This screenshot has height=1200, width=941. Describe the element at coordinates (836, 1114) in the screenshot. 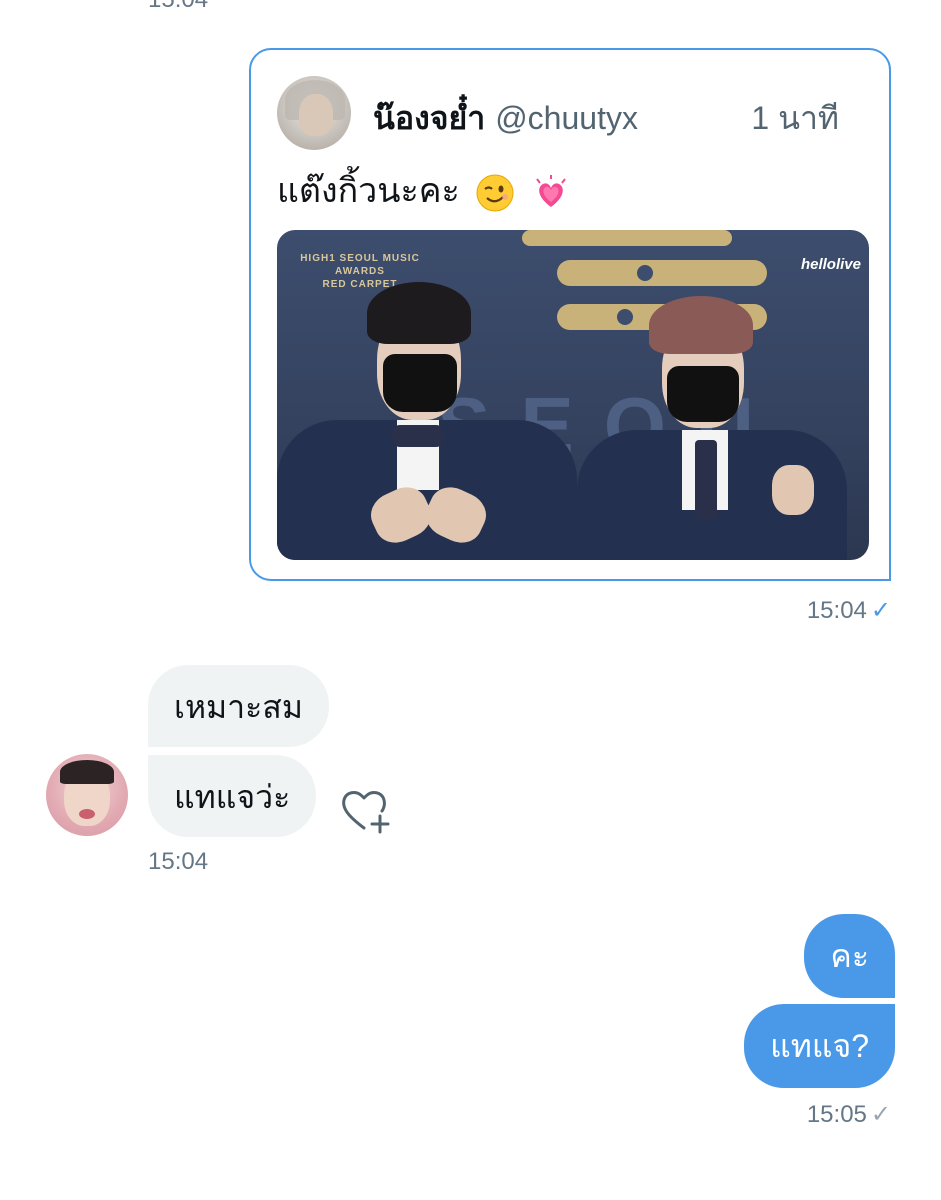

I see `timestamp-text: 15:05` at that location.